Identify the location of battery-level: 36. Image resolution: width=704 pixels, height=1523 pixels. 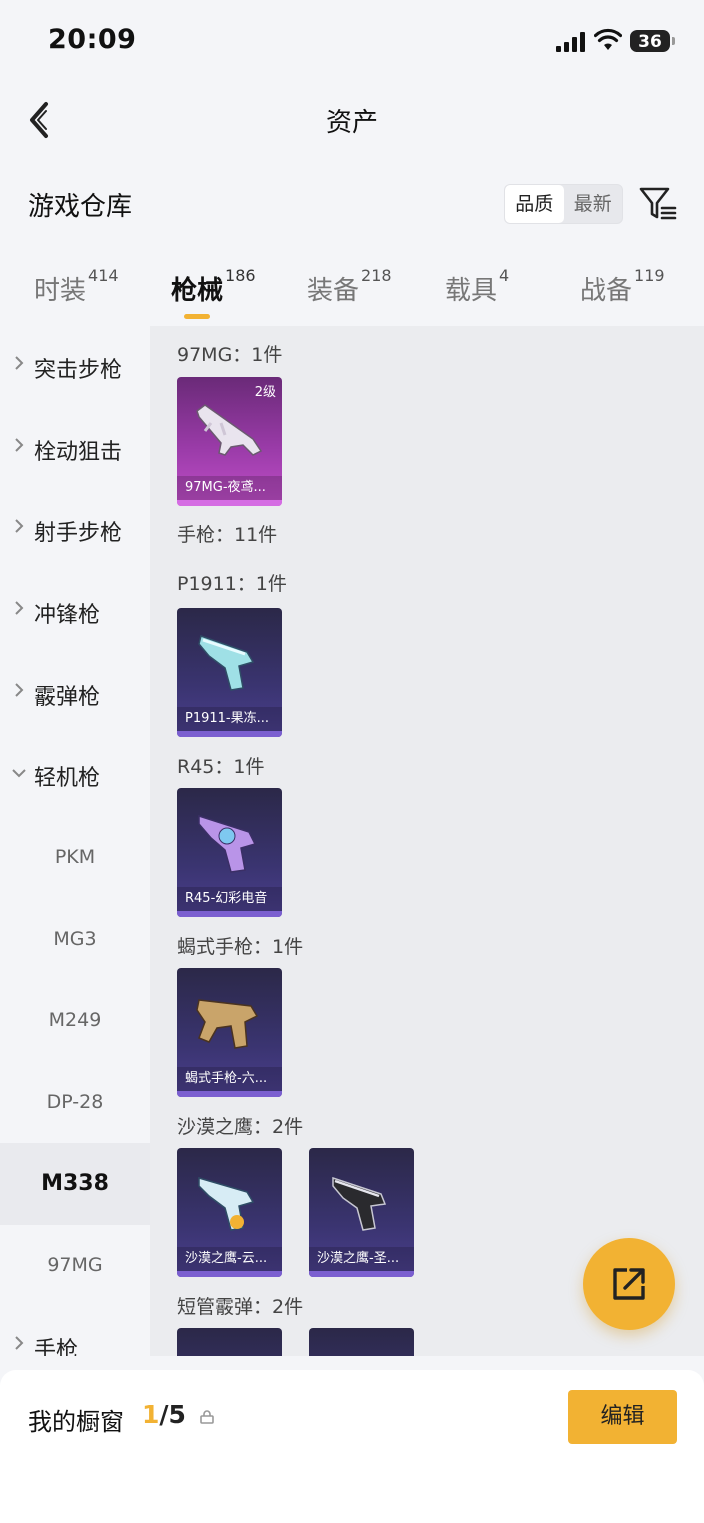
(650, 42).